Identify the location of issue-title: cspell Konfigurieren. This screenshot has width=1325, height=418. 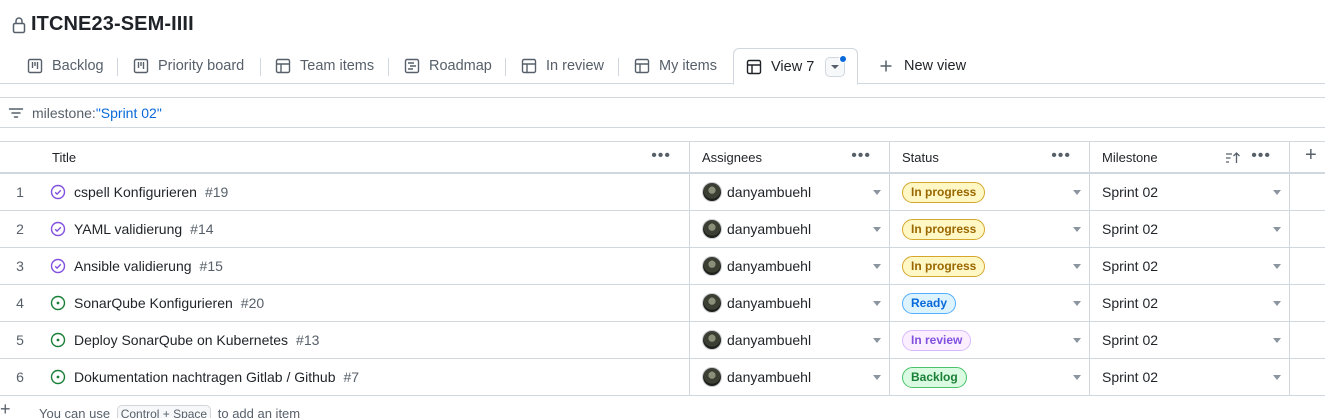
(135, 192).